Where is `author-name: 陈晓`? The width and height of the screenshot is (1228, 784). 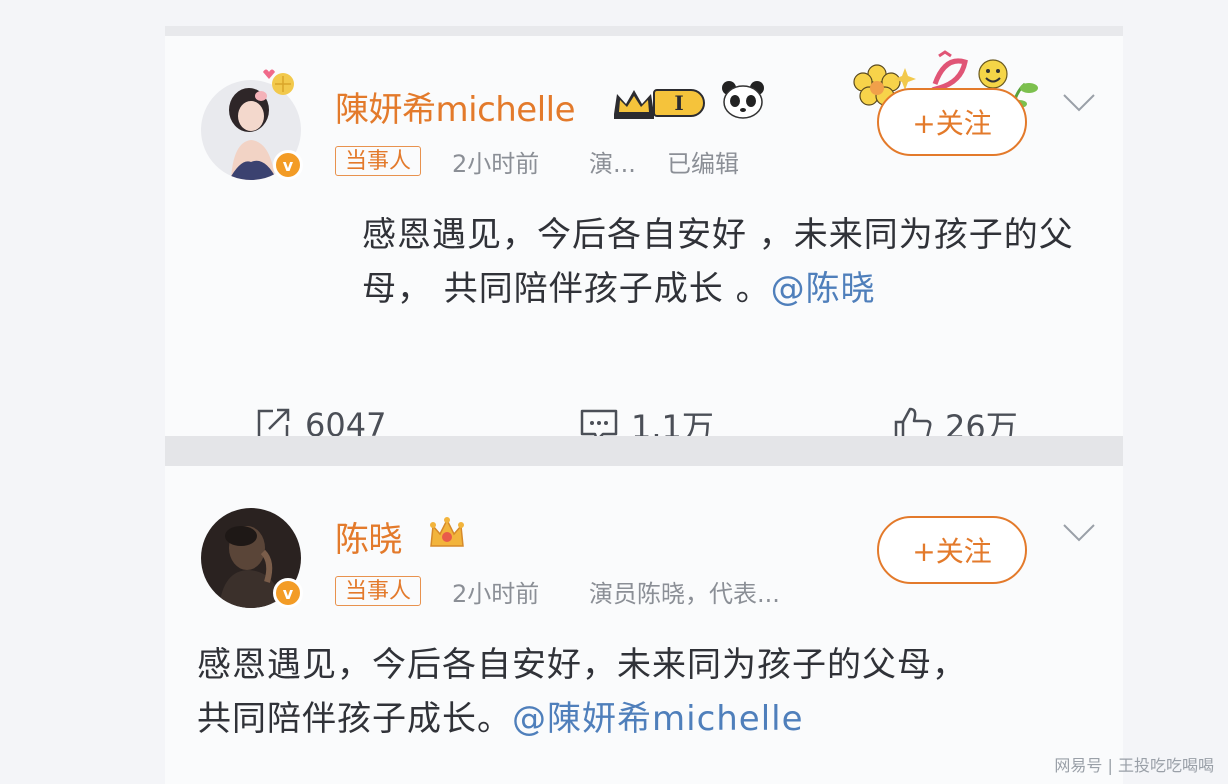
author-name: 陈晓 is located at coordinates (369, 536).